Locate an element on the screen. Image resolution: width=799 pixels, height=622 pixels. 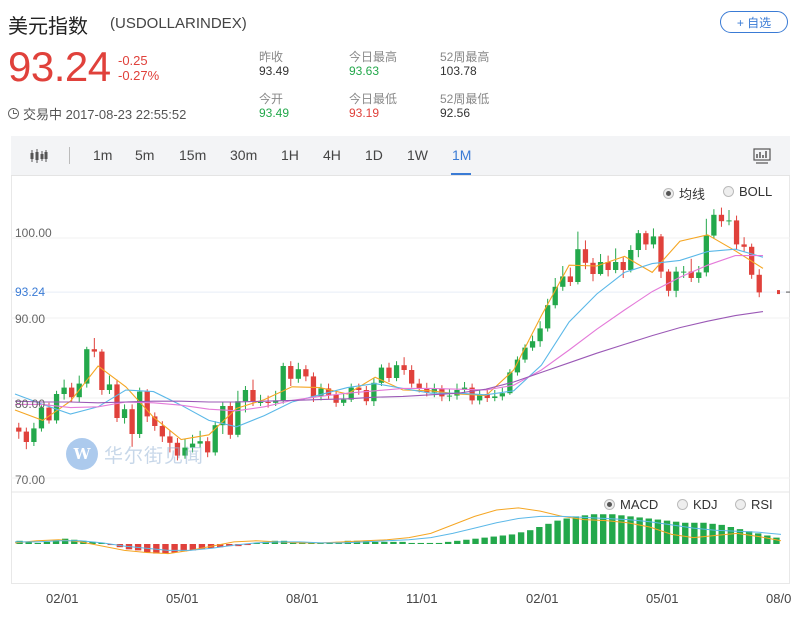
macd-toggle: MACD is located at coordinates (631, 504).